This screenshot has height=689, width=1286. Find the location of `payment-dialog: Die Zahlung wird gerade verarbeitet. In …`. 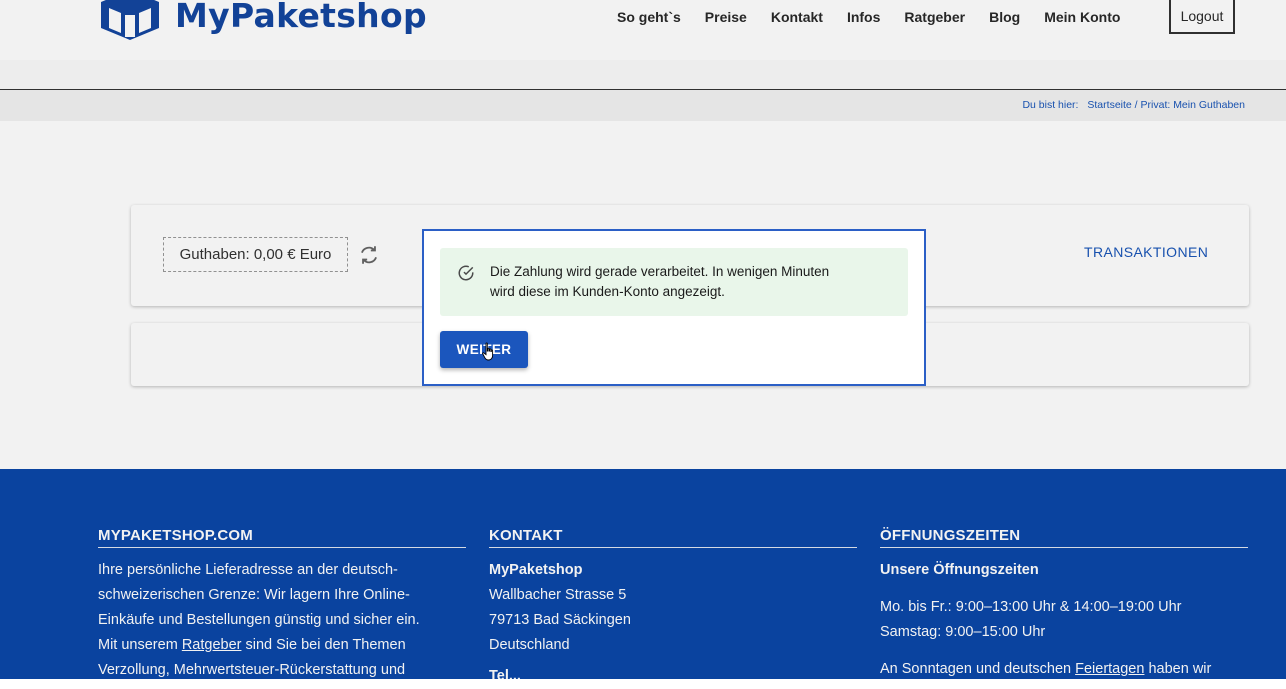

payment-dialog: Die Zahlung wird gerade verarbeitet. In … is located at coordinates (674, 307).